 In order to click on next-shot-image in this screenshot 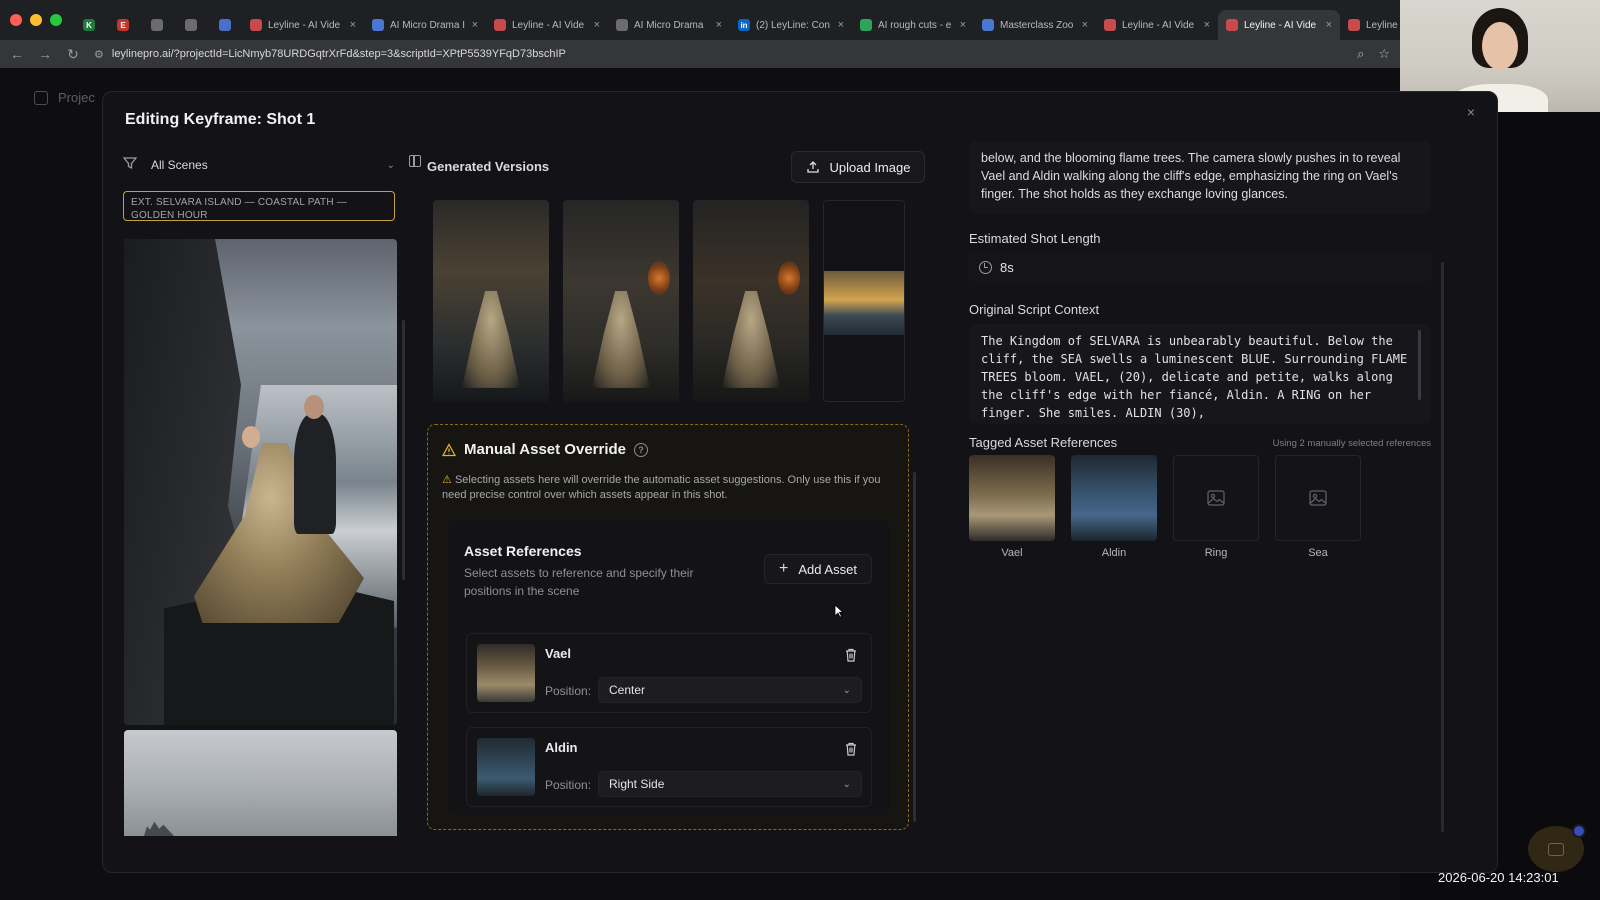, I will do `click(260, 783)`.